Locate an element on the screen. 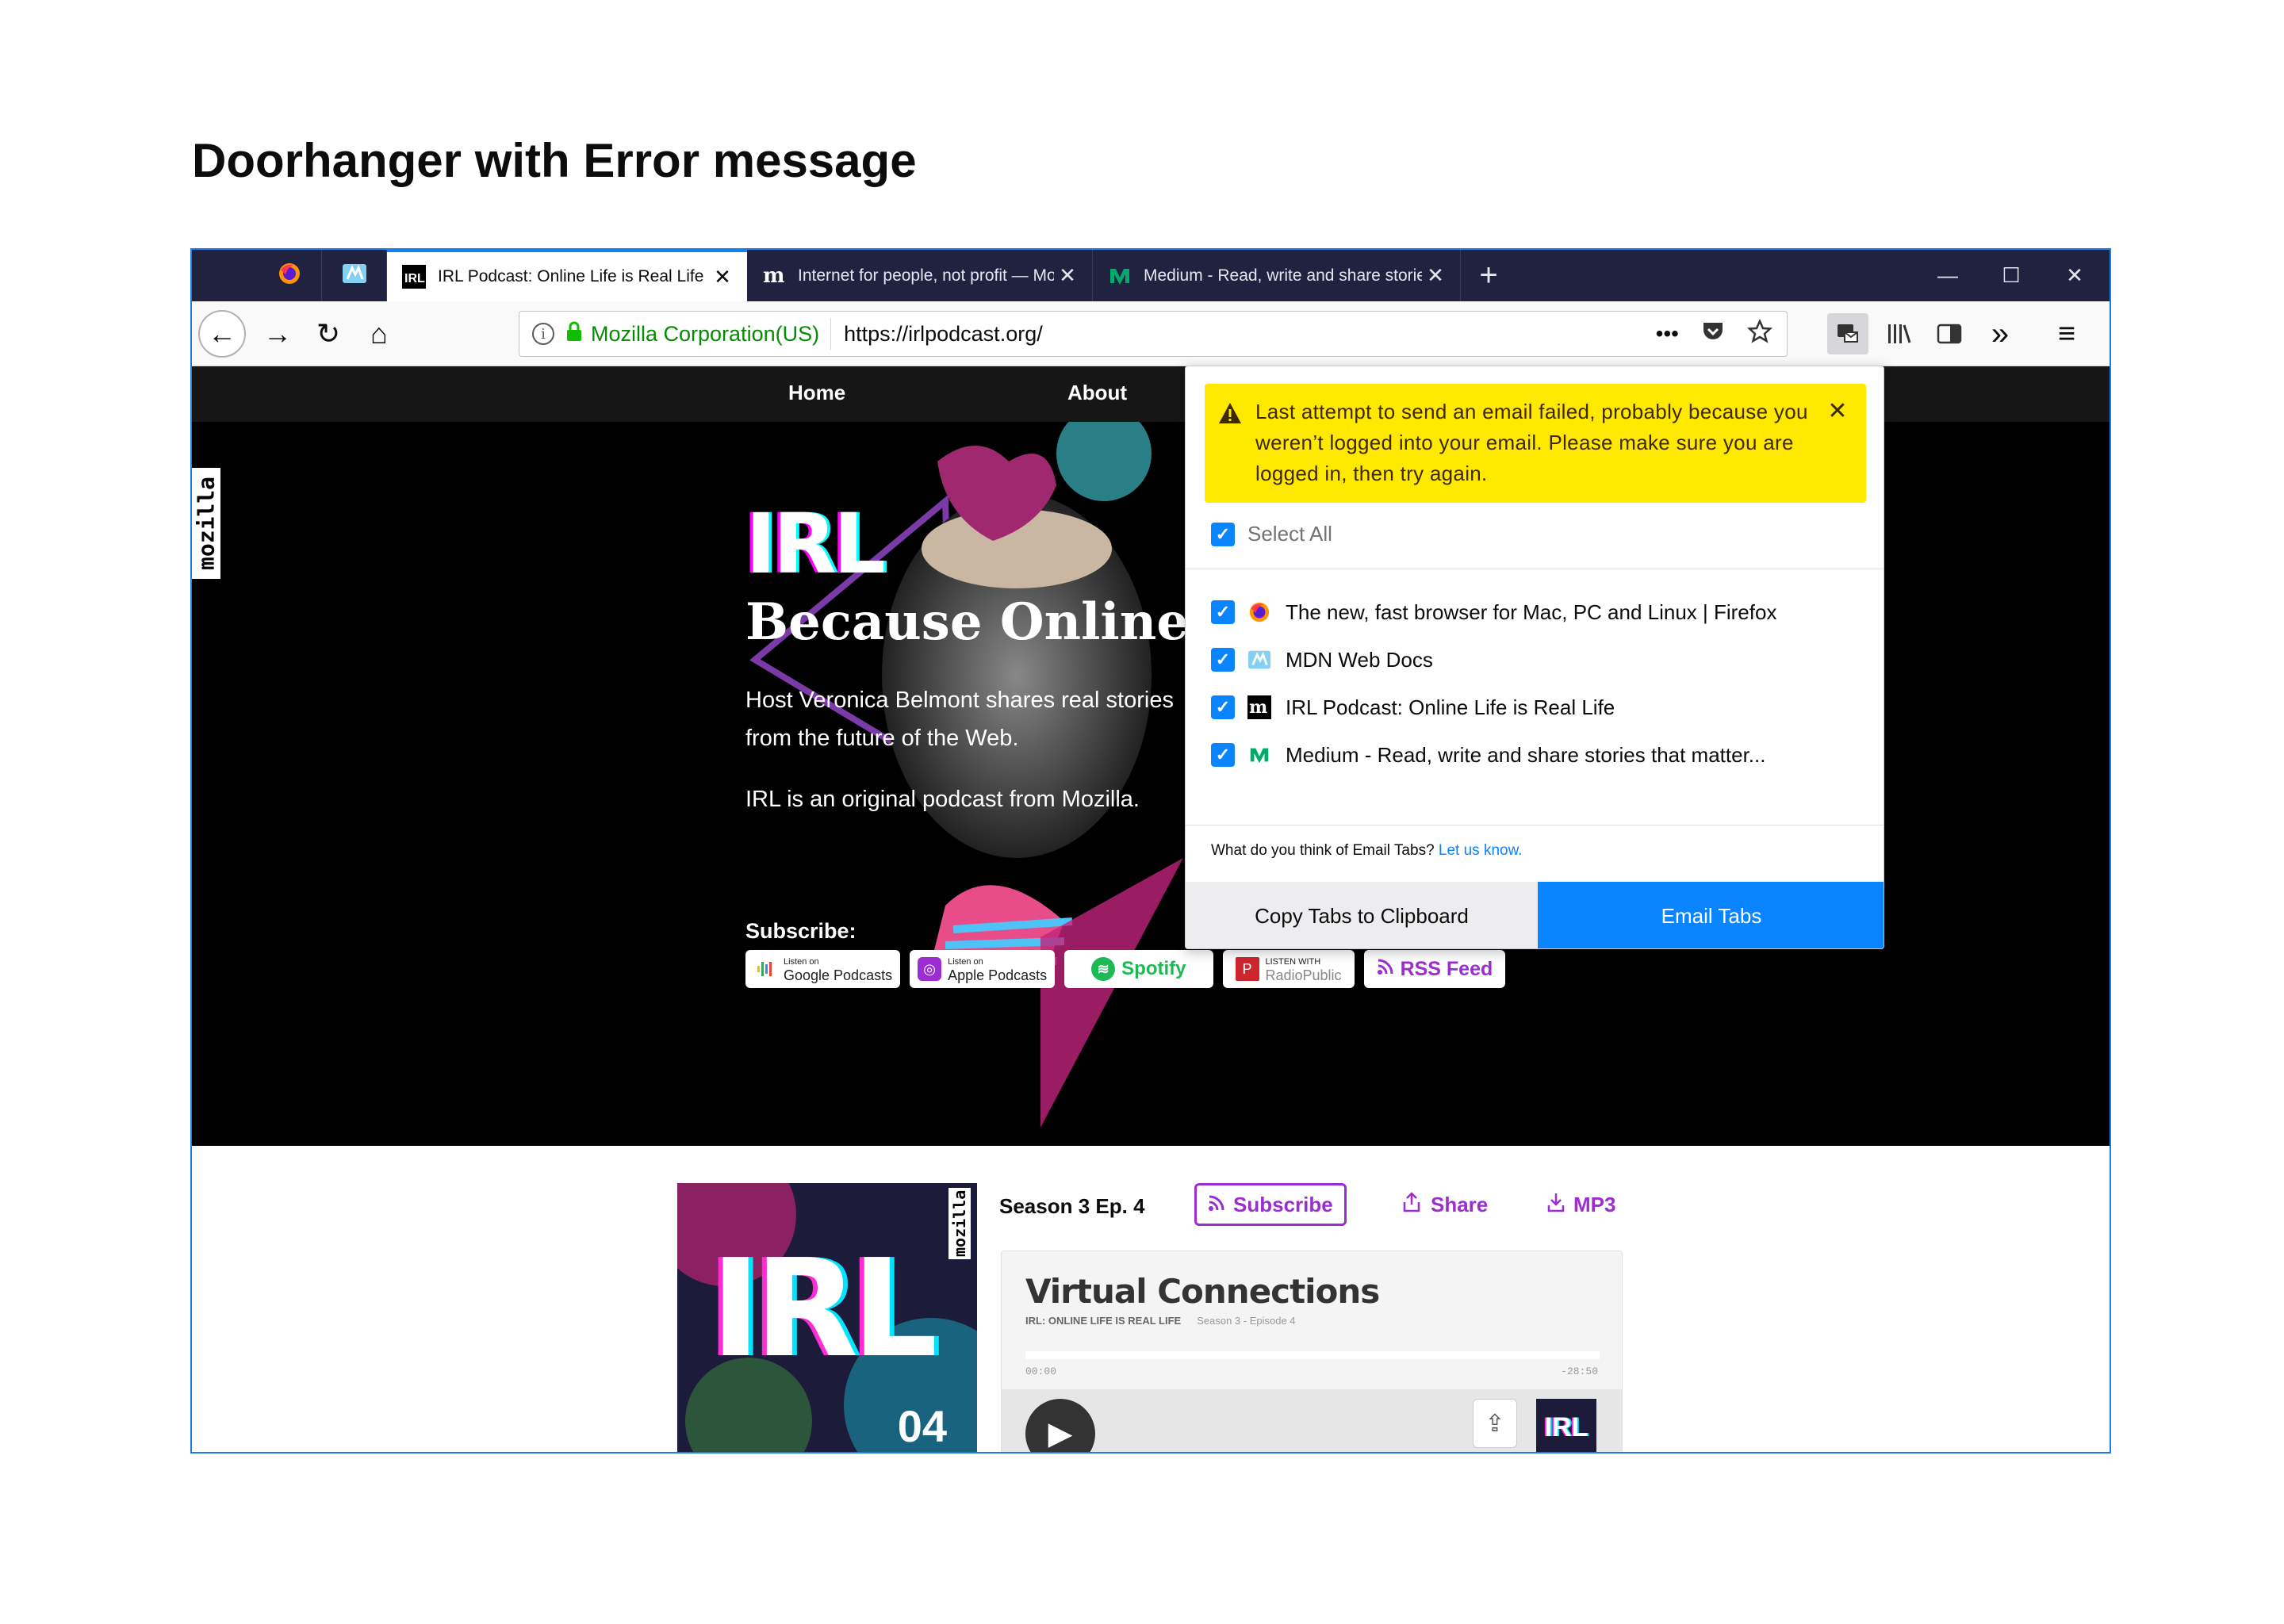 This screenshot has width=2284, height=1624. email-tabs-icon is located at coordinates (1847, 333).